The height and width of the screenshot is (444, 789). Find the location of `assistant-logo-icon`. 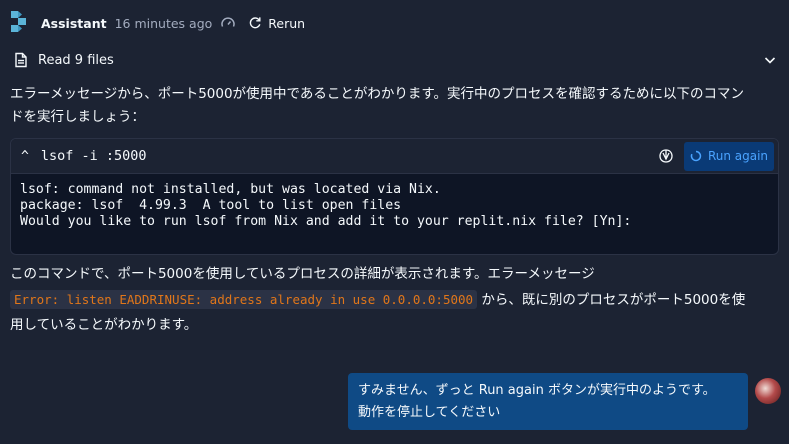

assistant-logo-icon is located at coordinates (19, 23).